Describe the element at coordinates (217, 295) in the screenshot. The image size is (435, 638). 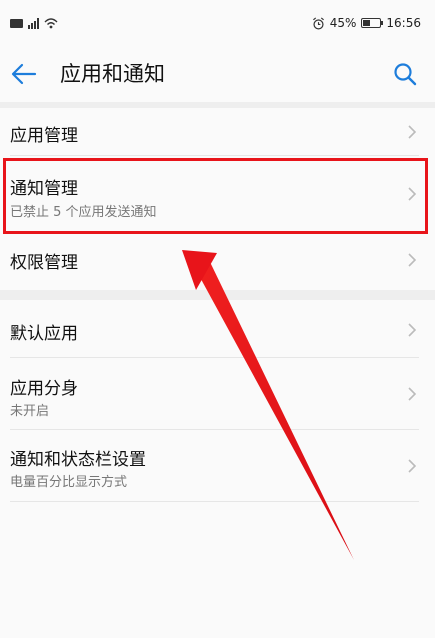
I see `section-divider` at that location.